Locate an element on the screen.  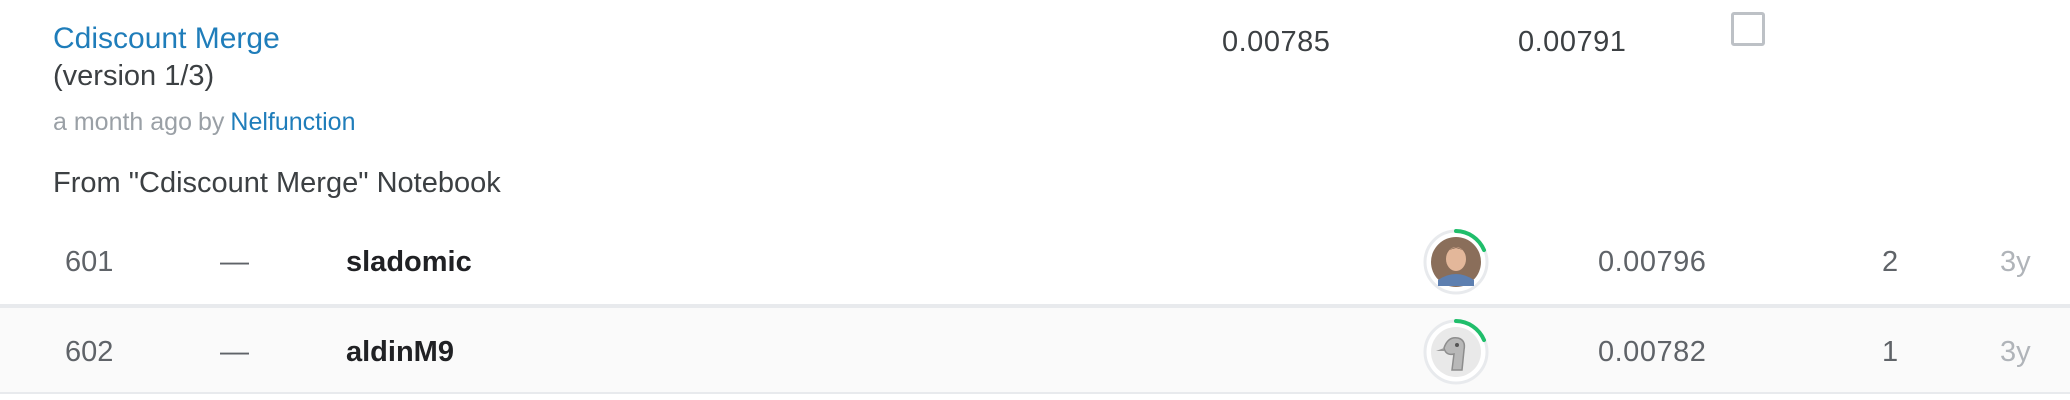
submission-version: (version 1/3) is located at coordinates (134, 76).